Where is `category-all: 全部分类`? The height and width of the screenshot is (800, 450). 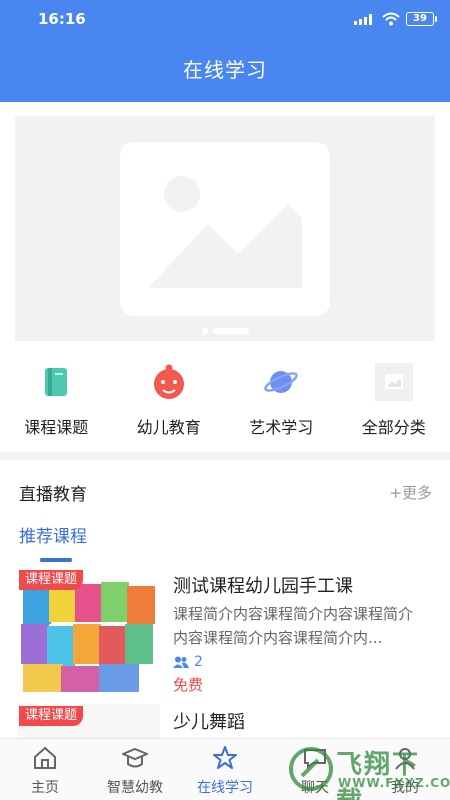
category-all: 全部分类 is located at coordinates (394, 403).